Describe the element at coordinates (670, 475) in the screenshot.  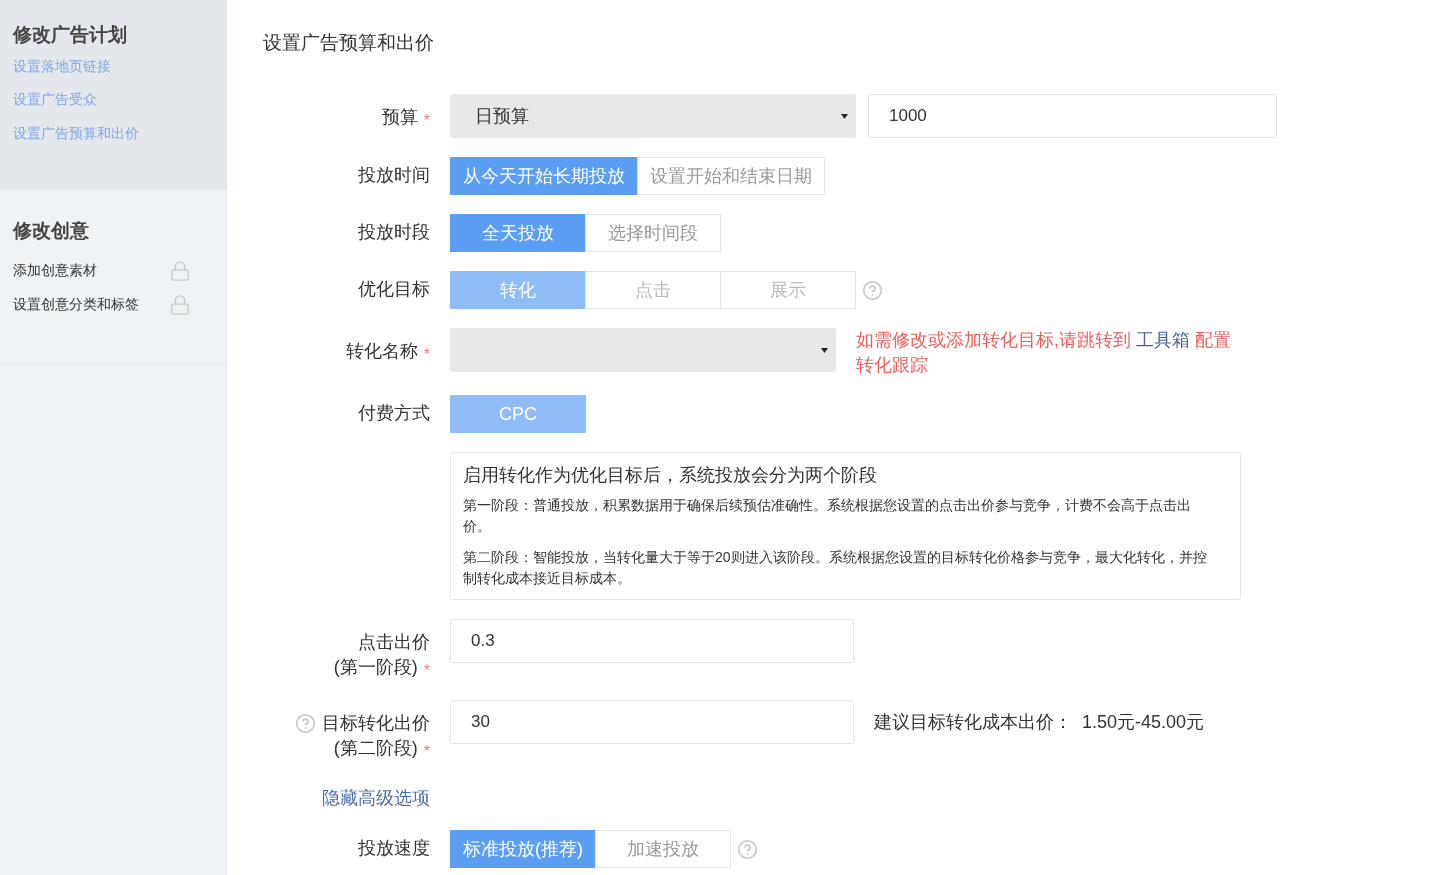
I see `info-title: 启用转化作为优化目标后，系统投放会分为两个阶段` at that location.